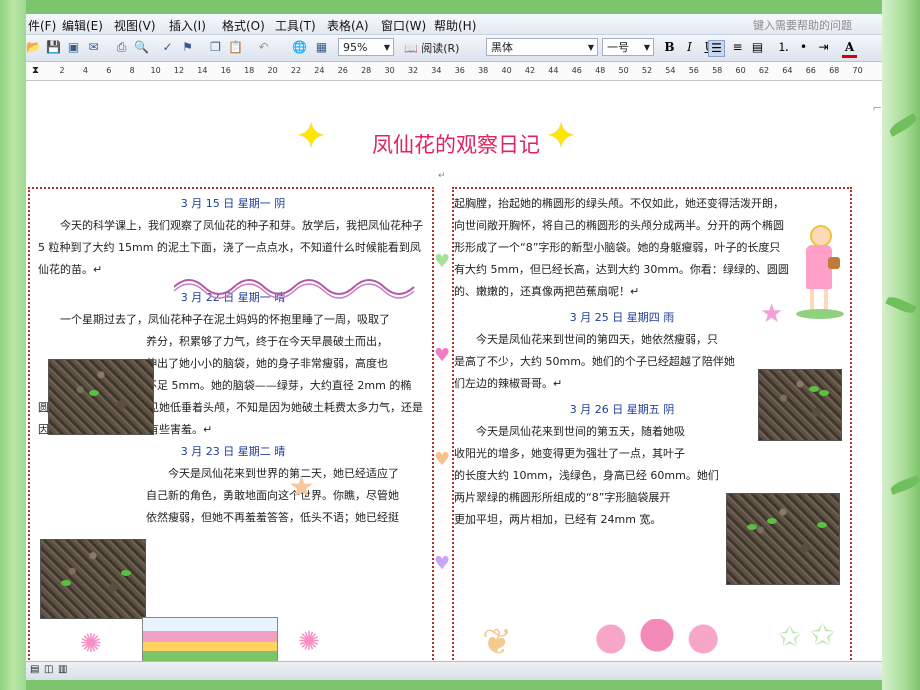 The width and height of the screenshot is (920, 690). I want to click on right-decorative-frame, so click(901, 345).